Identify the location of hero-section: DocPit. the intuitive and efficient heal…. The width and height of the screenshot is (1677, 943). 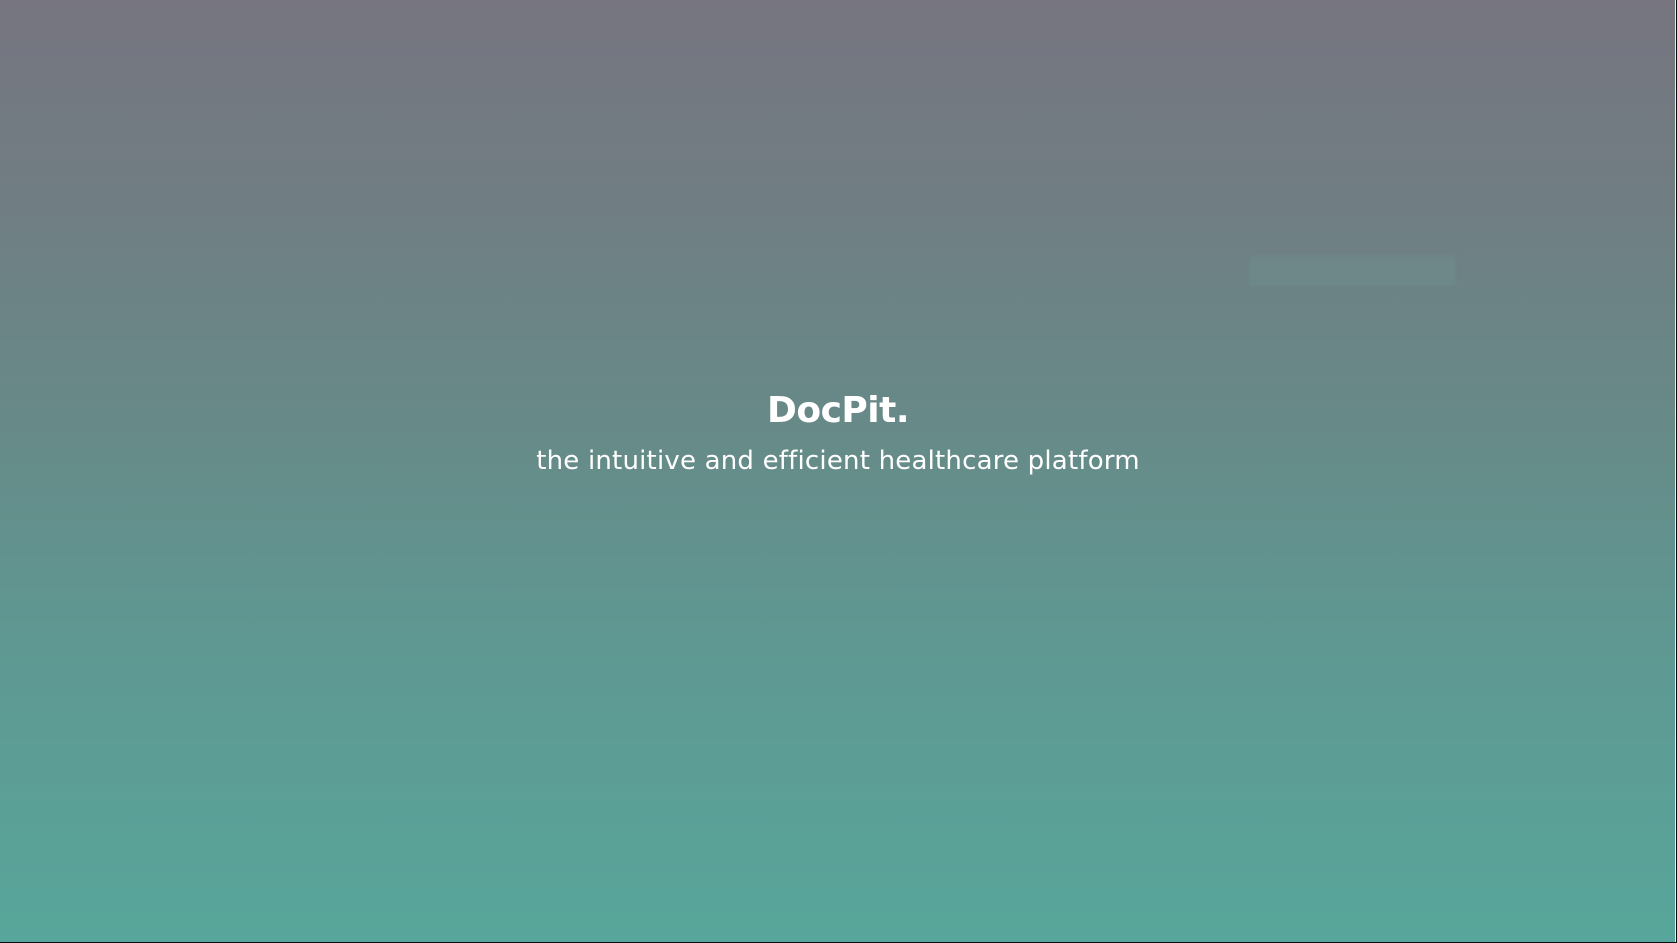
(838, 432).